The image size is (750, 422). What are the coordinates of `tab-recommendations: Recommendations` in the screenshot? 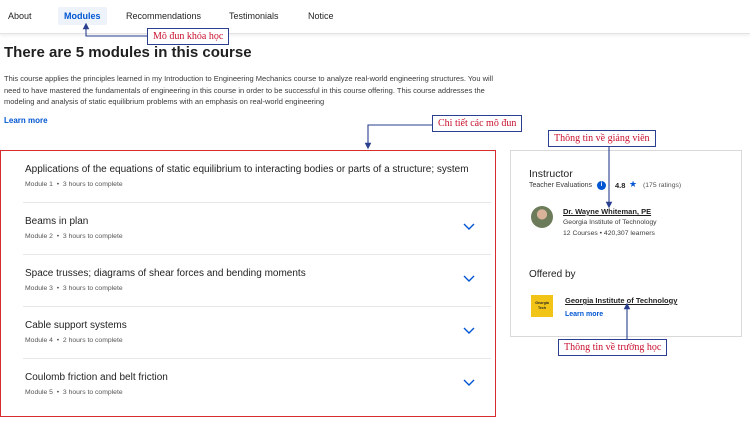 It's located at (163, 16).